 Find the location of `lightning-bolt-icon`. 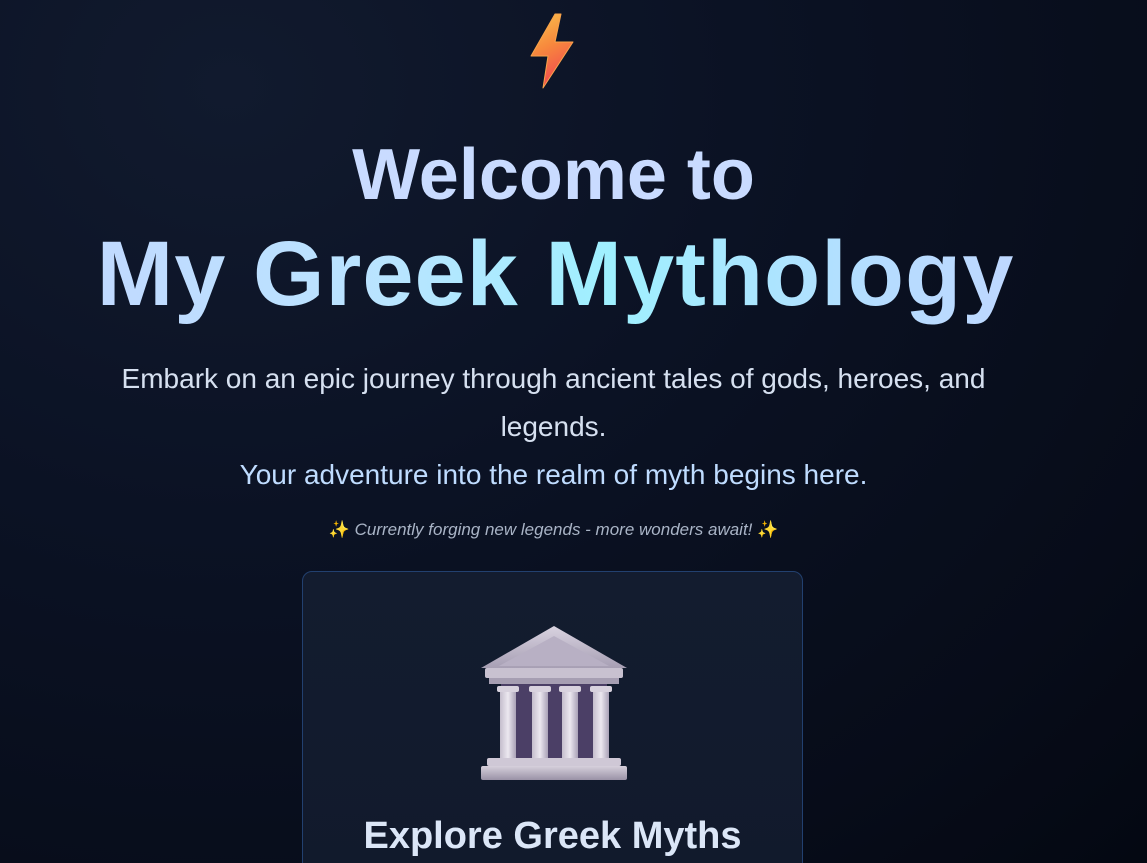

lightning-bolt-icon is located at coordinates (552, 51).